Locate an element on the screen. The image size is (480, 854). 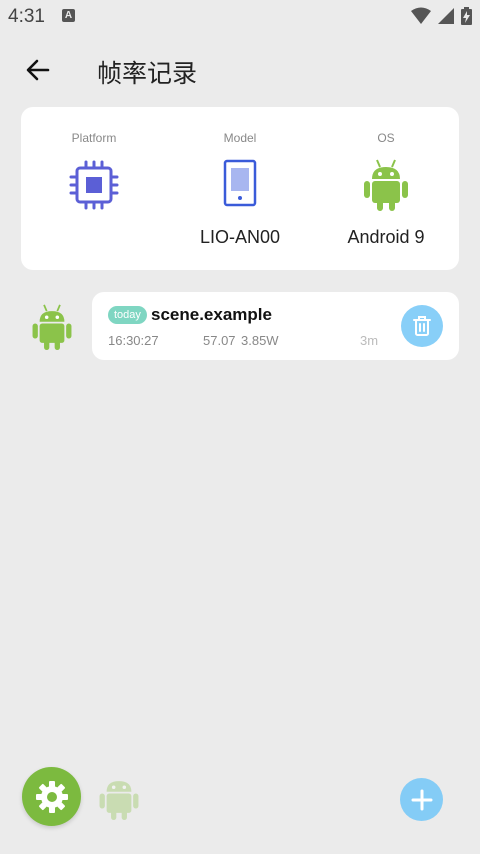
status-time: 4:31 is located at coordinates (26, 16).